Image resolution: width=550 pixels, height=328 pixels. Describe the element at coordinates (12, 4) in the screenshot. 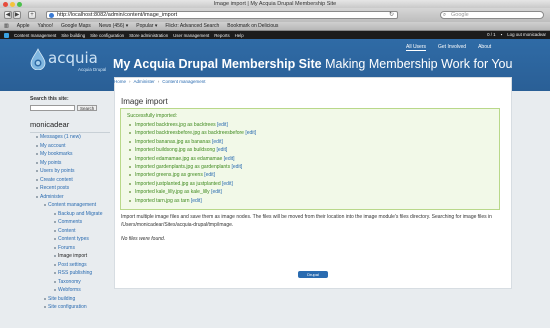

I see `minimize-window-button` at that location.